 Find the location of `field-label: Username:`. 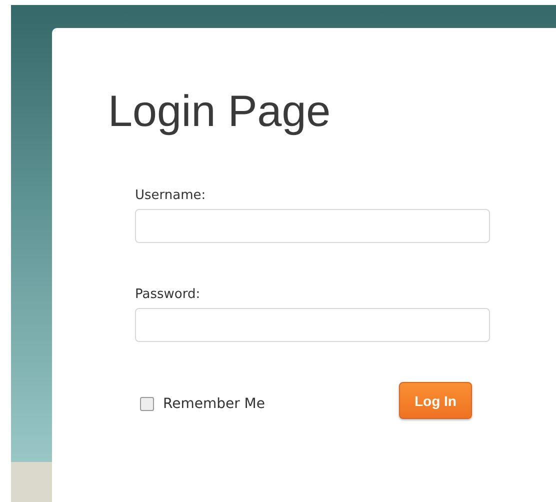

field-label: Username: is located at coordinates (171, 196).